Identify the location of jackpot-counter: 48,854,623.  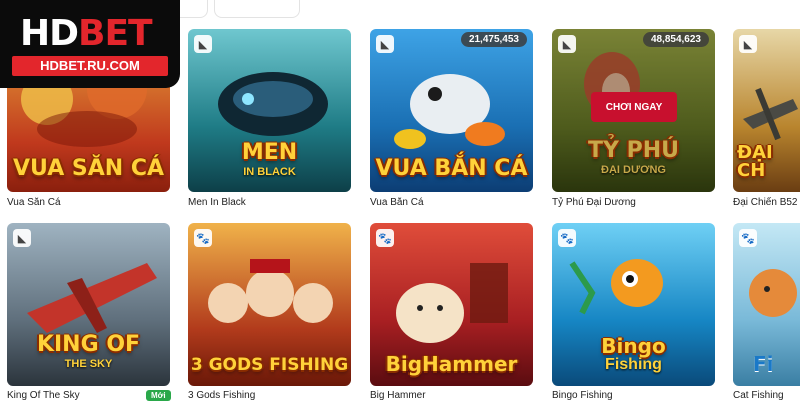
(675, 39).